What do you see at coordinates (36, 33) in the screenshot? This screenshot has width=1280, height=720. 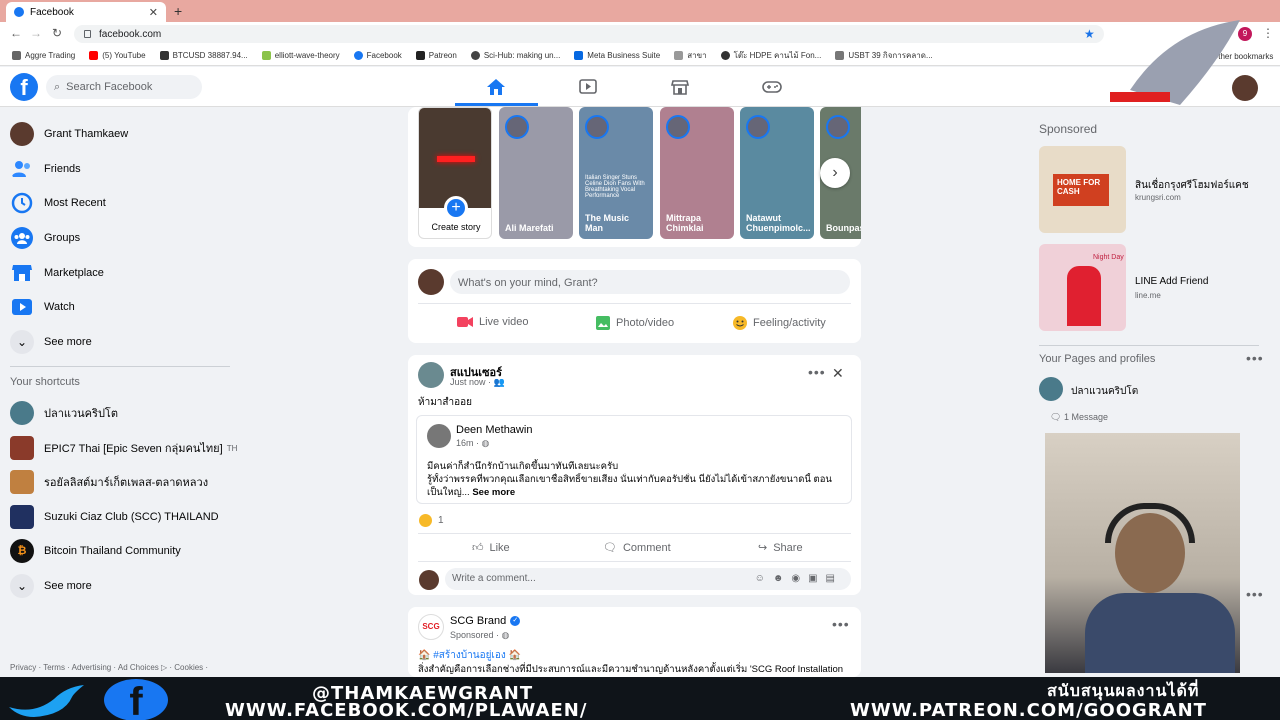 I see `forward-icon: →` at bounding box center [36, 33].